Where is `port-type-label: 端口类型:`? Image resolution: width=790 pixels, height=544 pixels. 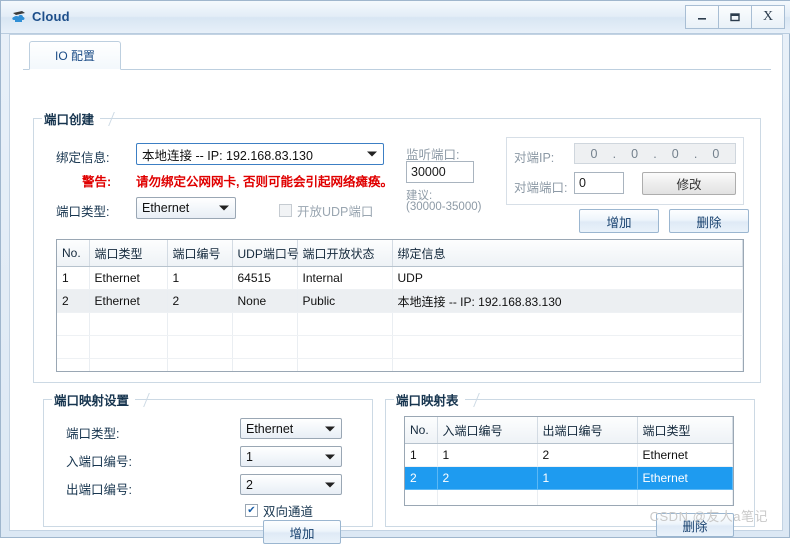 port-type-label: 端口类型: is located at coordinates (83, 212).